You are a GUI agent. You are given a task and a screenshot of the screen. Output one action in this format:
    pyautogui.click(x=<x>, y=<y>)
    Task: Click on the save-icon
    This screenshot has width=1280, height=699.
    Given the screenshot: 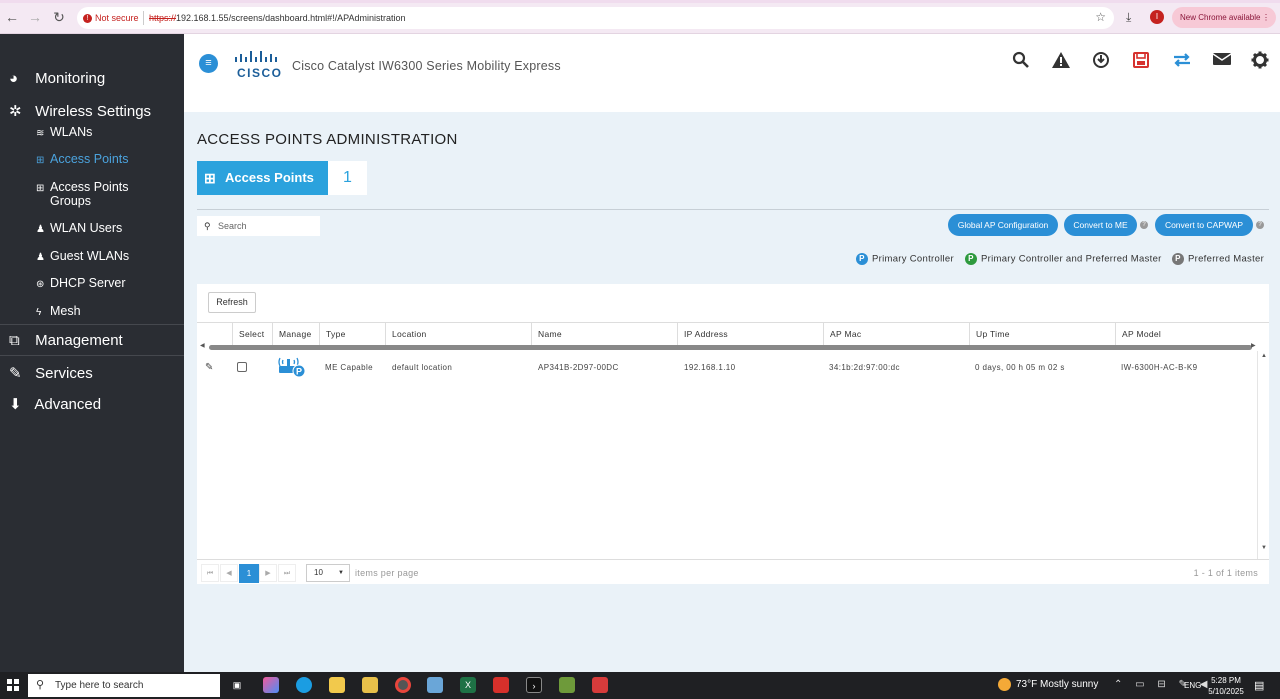 What is the action you would take?
    pyautogui.click(x=1141, y=62)
    